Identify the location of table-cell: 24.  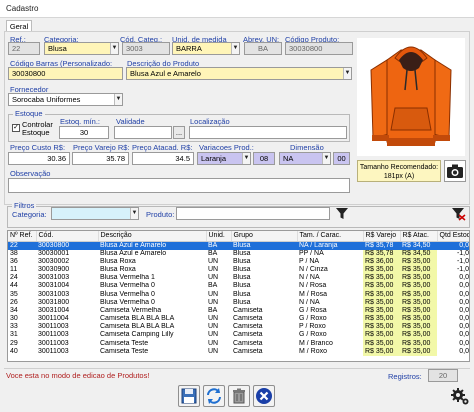
(14, 278).